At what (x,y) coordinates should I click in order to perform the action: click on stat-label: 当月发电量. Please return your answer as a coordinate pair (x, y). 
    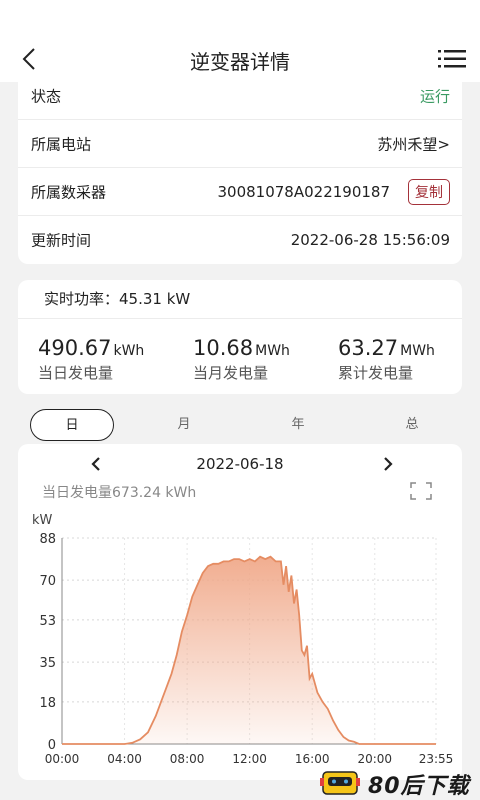
    Looking at the image, I should click on (231, 373).